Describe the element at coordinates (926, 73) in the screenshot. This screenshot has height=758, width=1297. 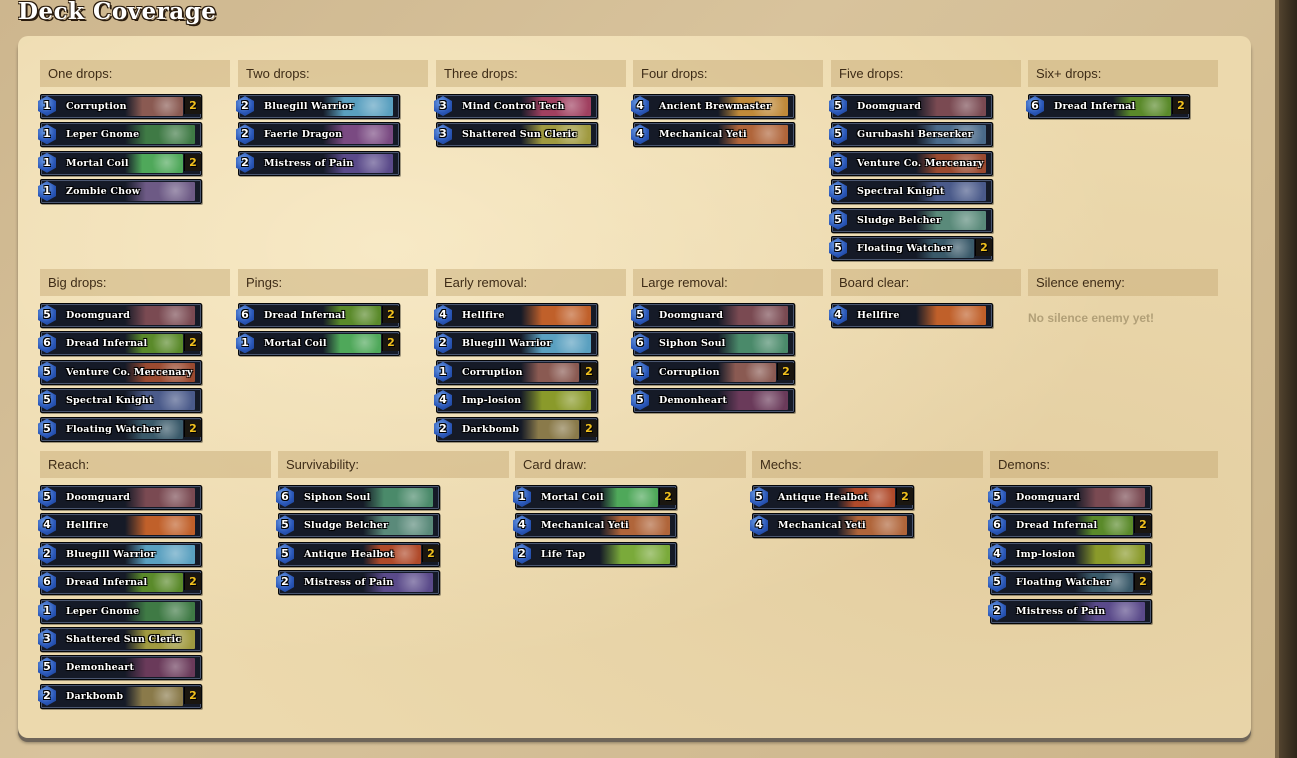
I see `category-heading: Five drops:` at that location.